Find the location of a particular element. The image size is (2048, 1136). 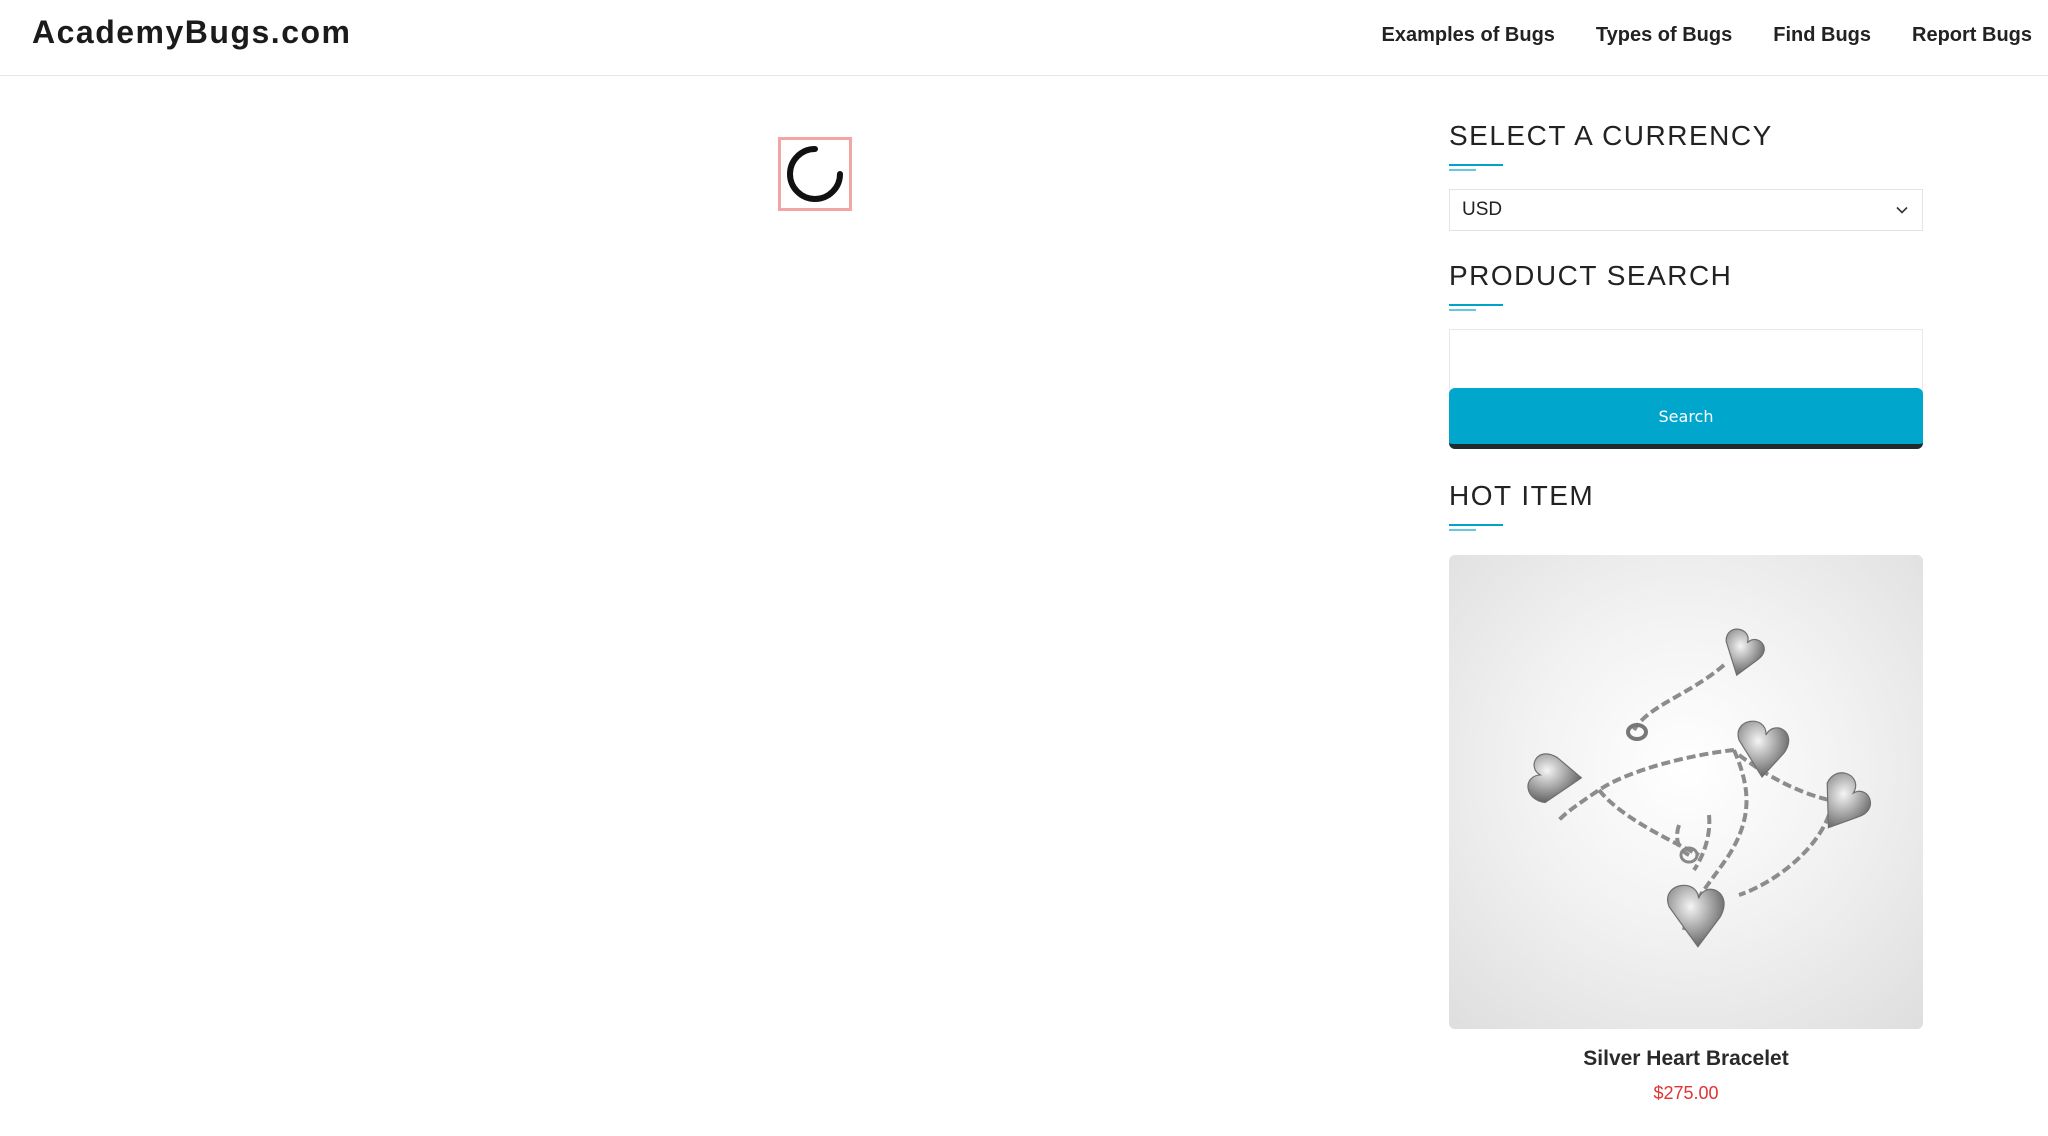

search-button: Search is located at coordinates (1686, 418).